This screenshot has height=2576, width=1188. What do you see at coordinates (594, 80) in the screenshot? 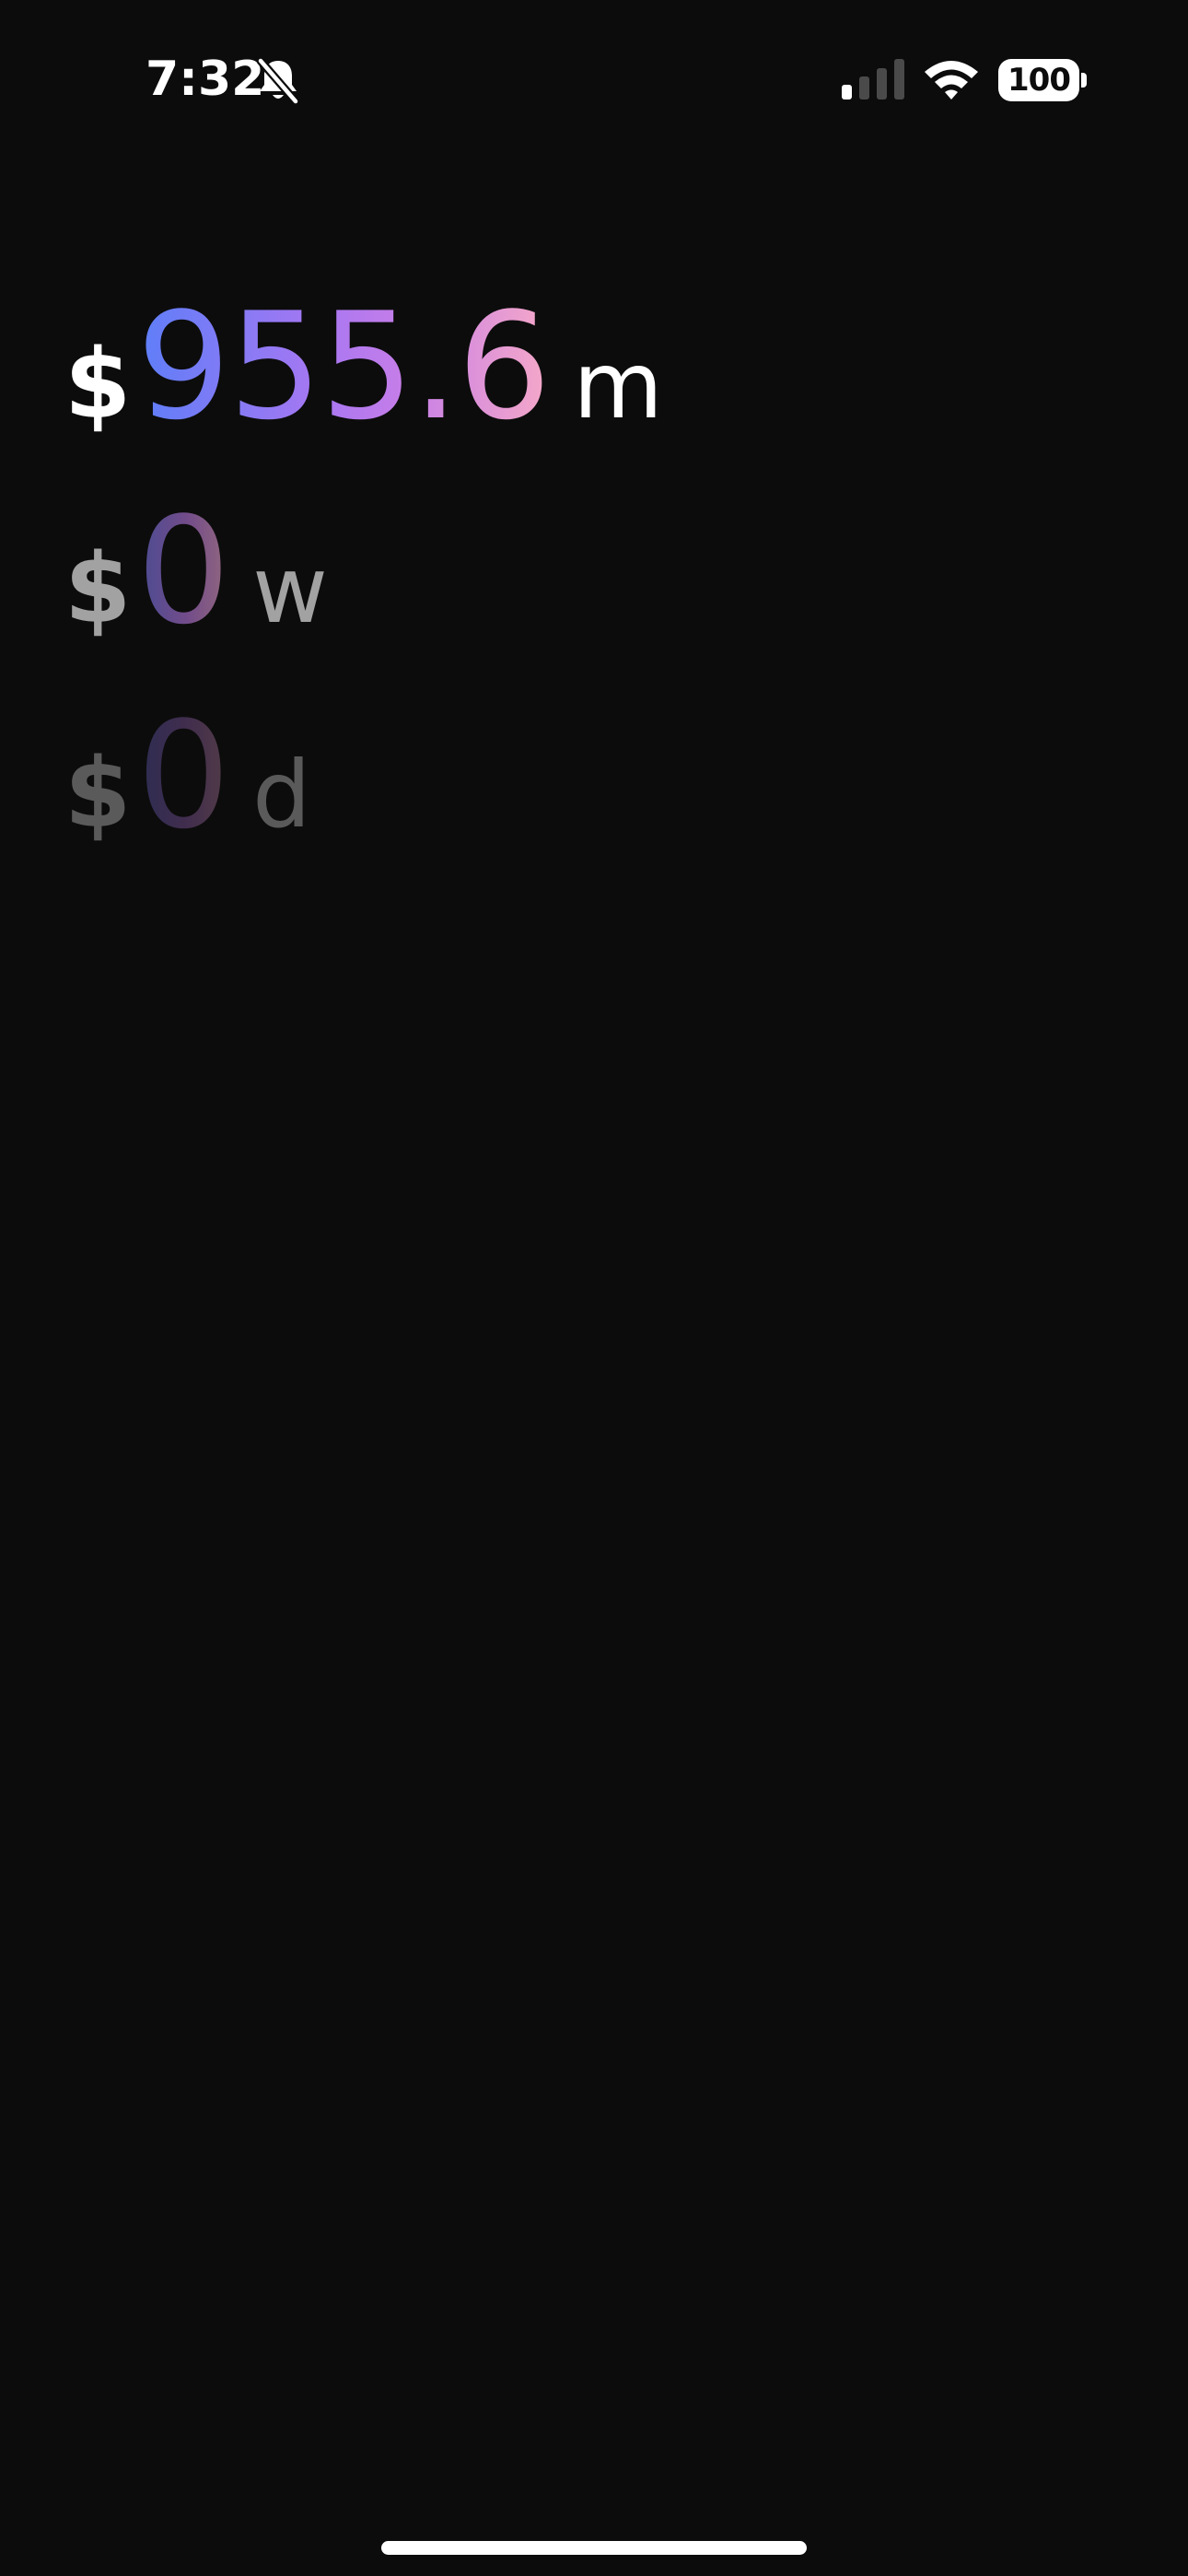
I see `status-bar: 7:32 100` at bounding box center [594, 80].